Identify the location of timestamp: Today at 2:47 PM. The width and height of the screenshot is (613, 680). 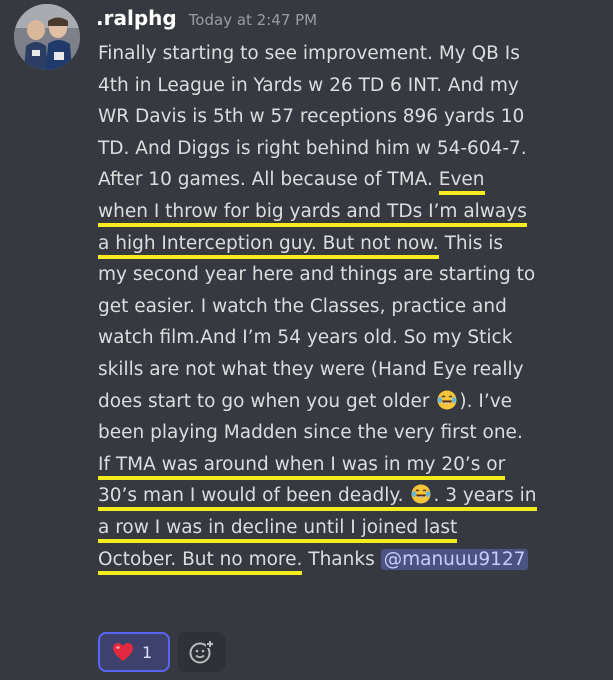
(253, 20).